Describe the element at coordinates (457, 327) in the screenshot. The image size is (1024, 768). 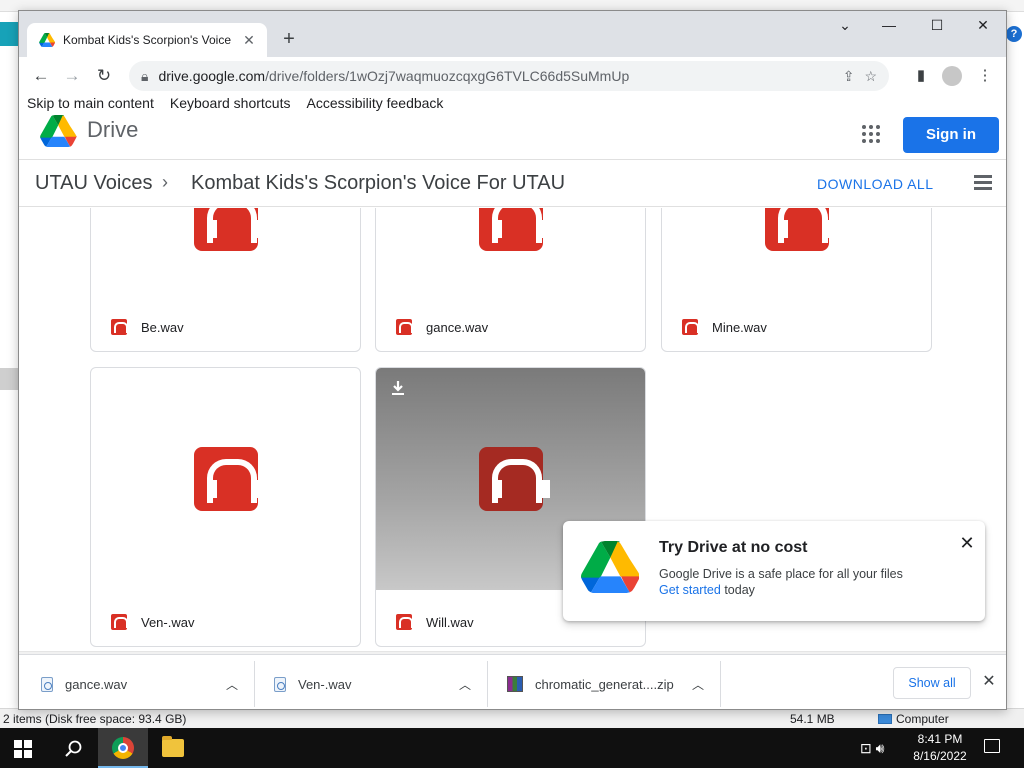
I see `file-name: gance.wav` at that location.